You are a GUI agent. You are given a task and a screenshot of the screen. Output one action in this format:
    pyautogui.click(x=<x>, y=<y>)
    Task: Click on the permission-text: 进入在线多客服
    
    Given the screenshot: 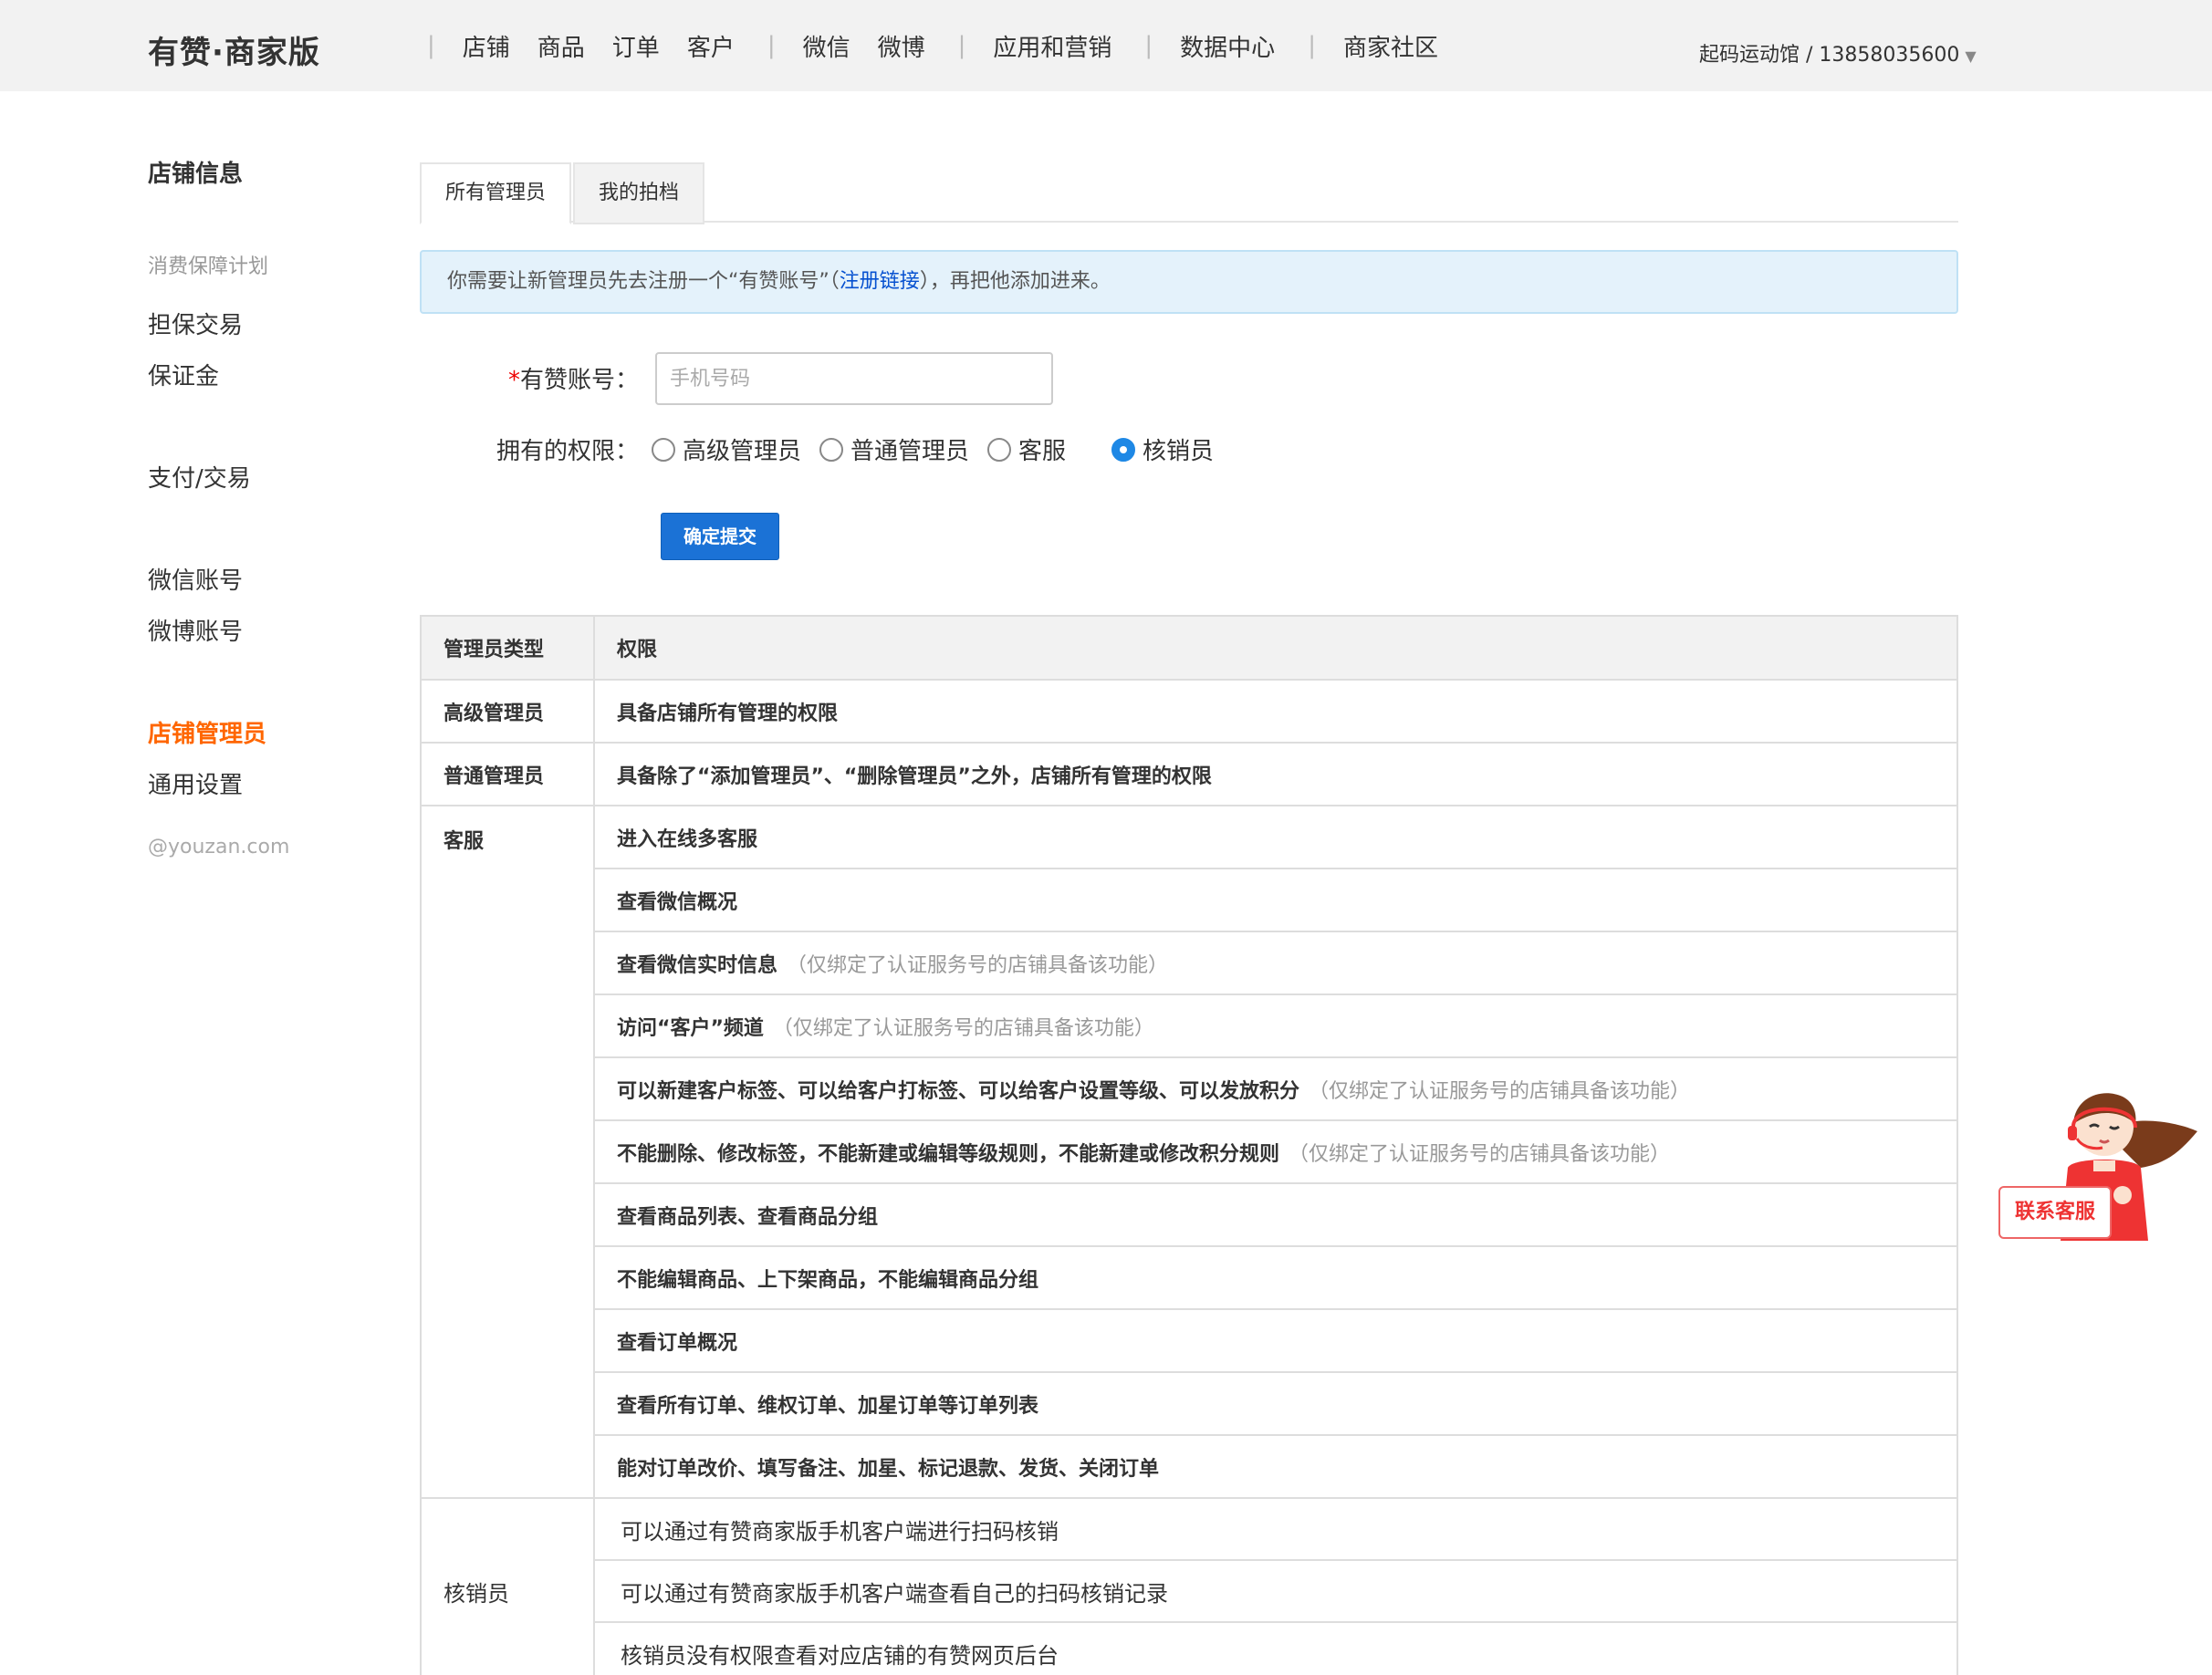 What is the action you would take?
    pyautogui.click(x=687, y=839)
    